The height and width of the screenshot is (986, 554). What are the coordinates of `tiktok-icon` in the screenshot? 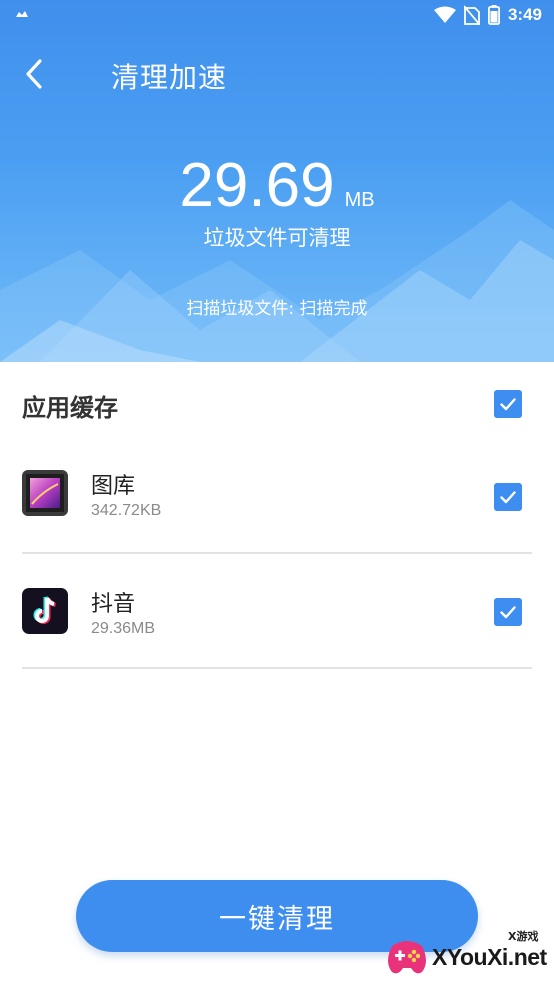 It's located at (45, 611).